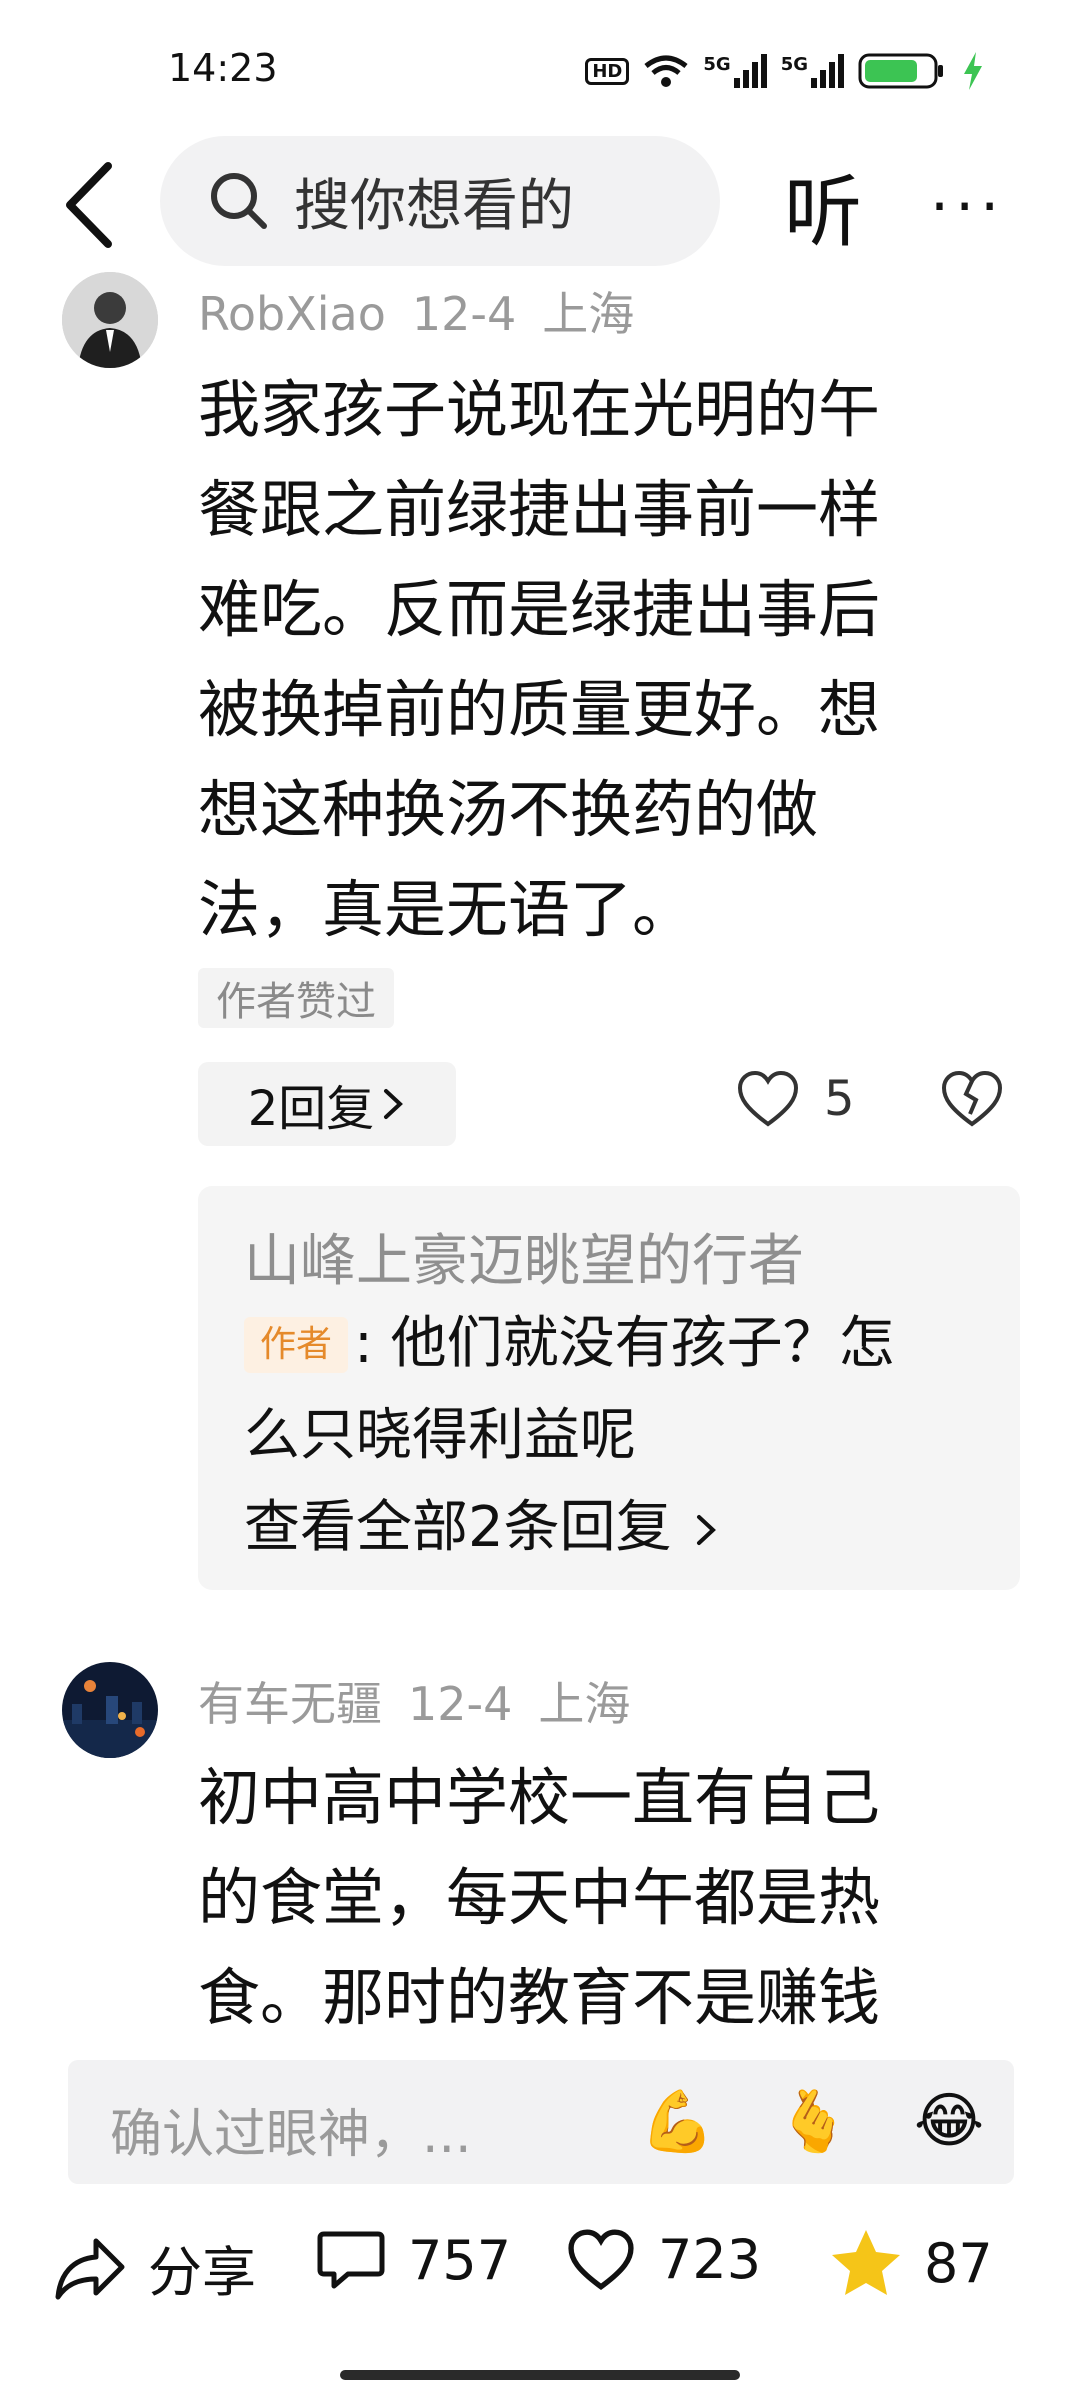  I want to click on laughing-emoji: 😂, so click(949, 2121).